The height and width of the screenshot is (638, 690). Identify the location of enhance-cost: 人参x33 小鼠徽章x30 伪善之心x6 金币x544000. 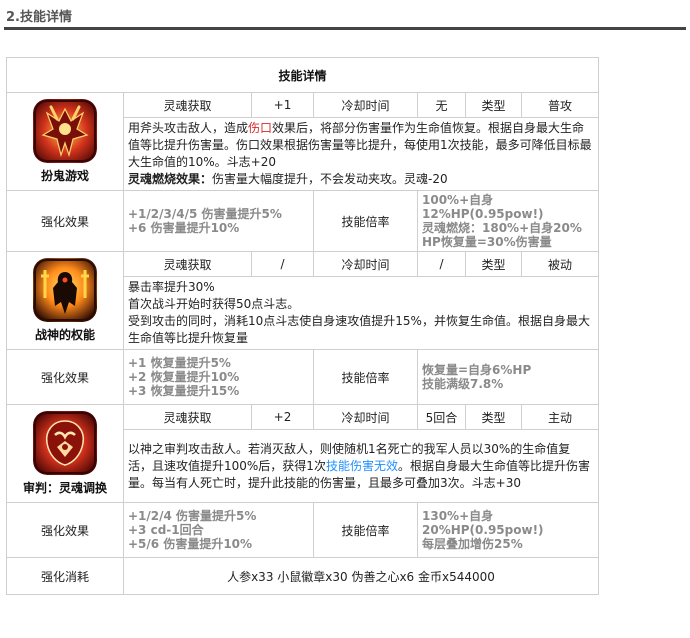
(361, 576).